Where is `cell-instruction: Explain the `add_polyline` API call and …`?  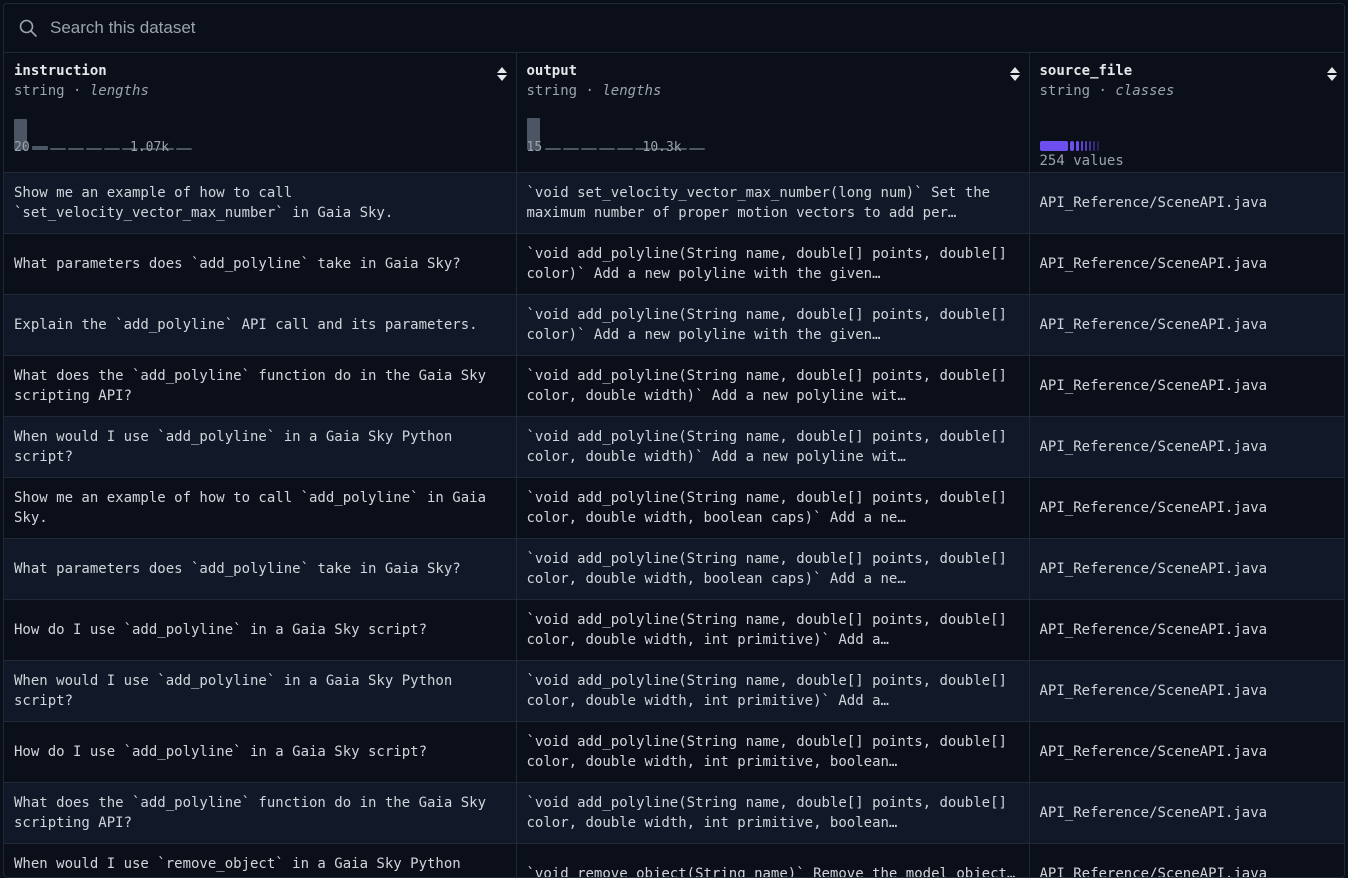 cell-instruction: Explain the `add_polyline` API call and … is located at coordinates (260, 325).